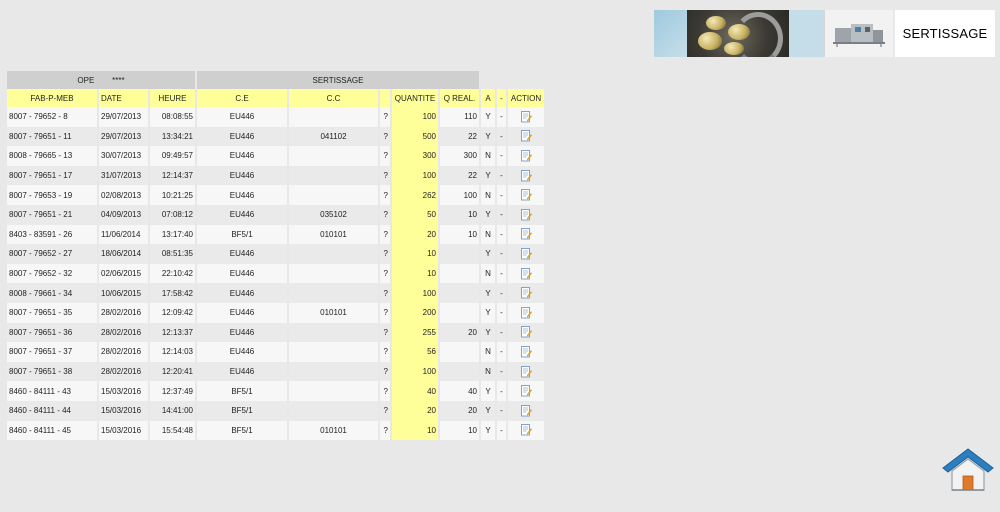  What do you see at coordinates (415, 117) in the screenshot?
I see `cell-quantite: 100` at bounding box center [415, 117].